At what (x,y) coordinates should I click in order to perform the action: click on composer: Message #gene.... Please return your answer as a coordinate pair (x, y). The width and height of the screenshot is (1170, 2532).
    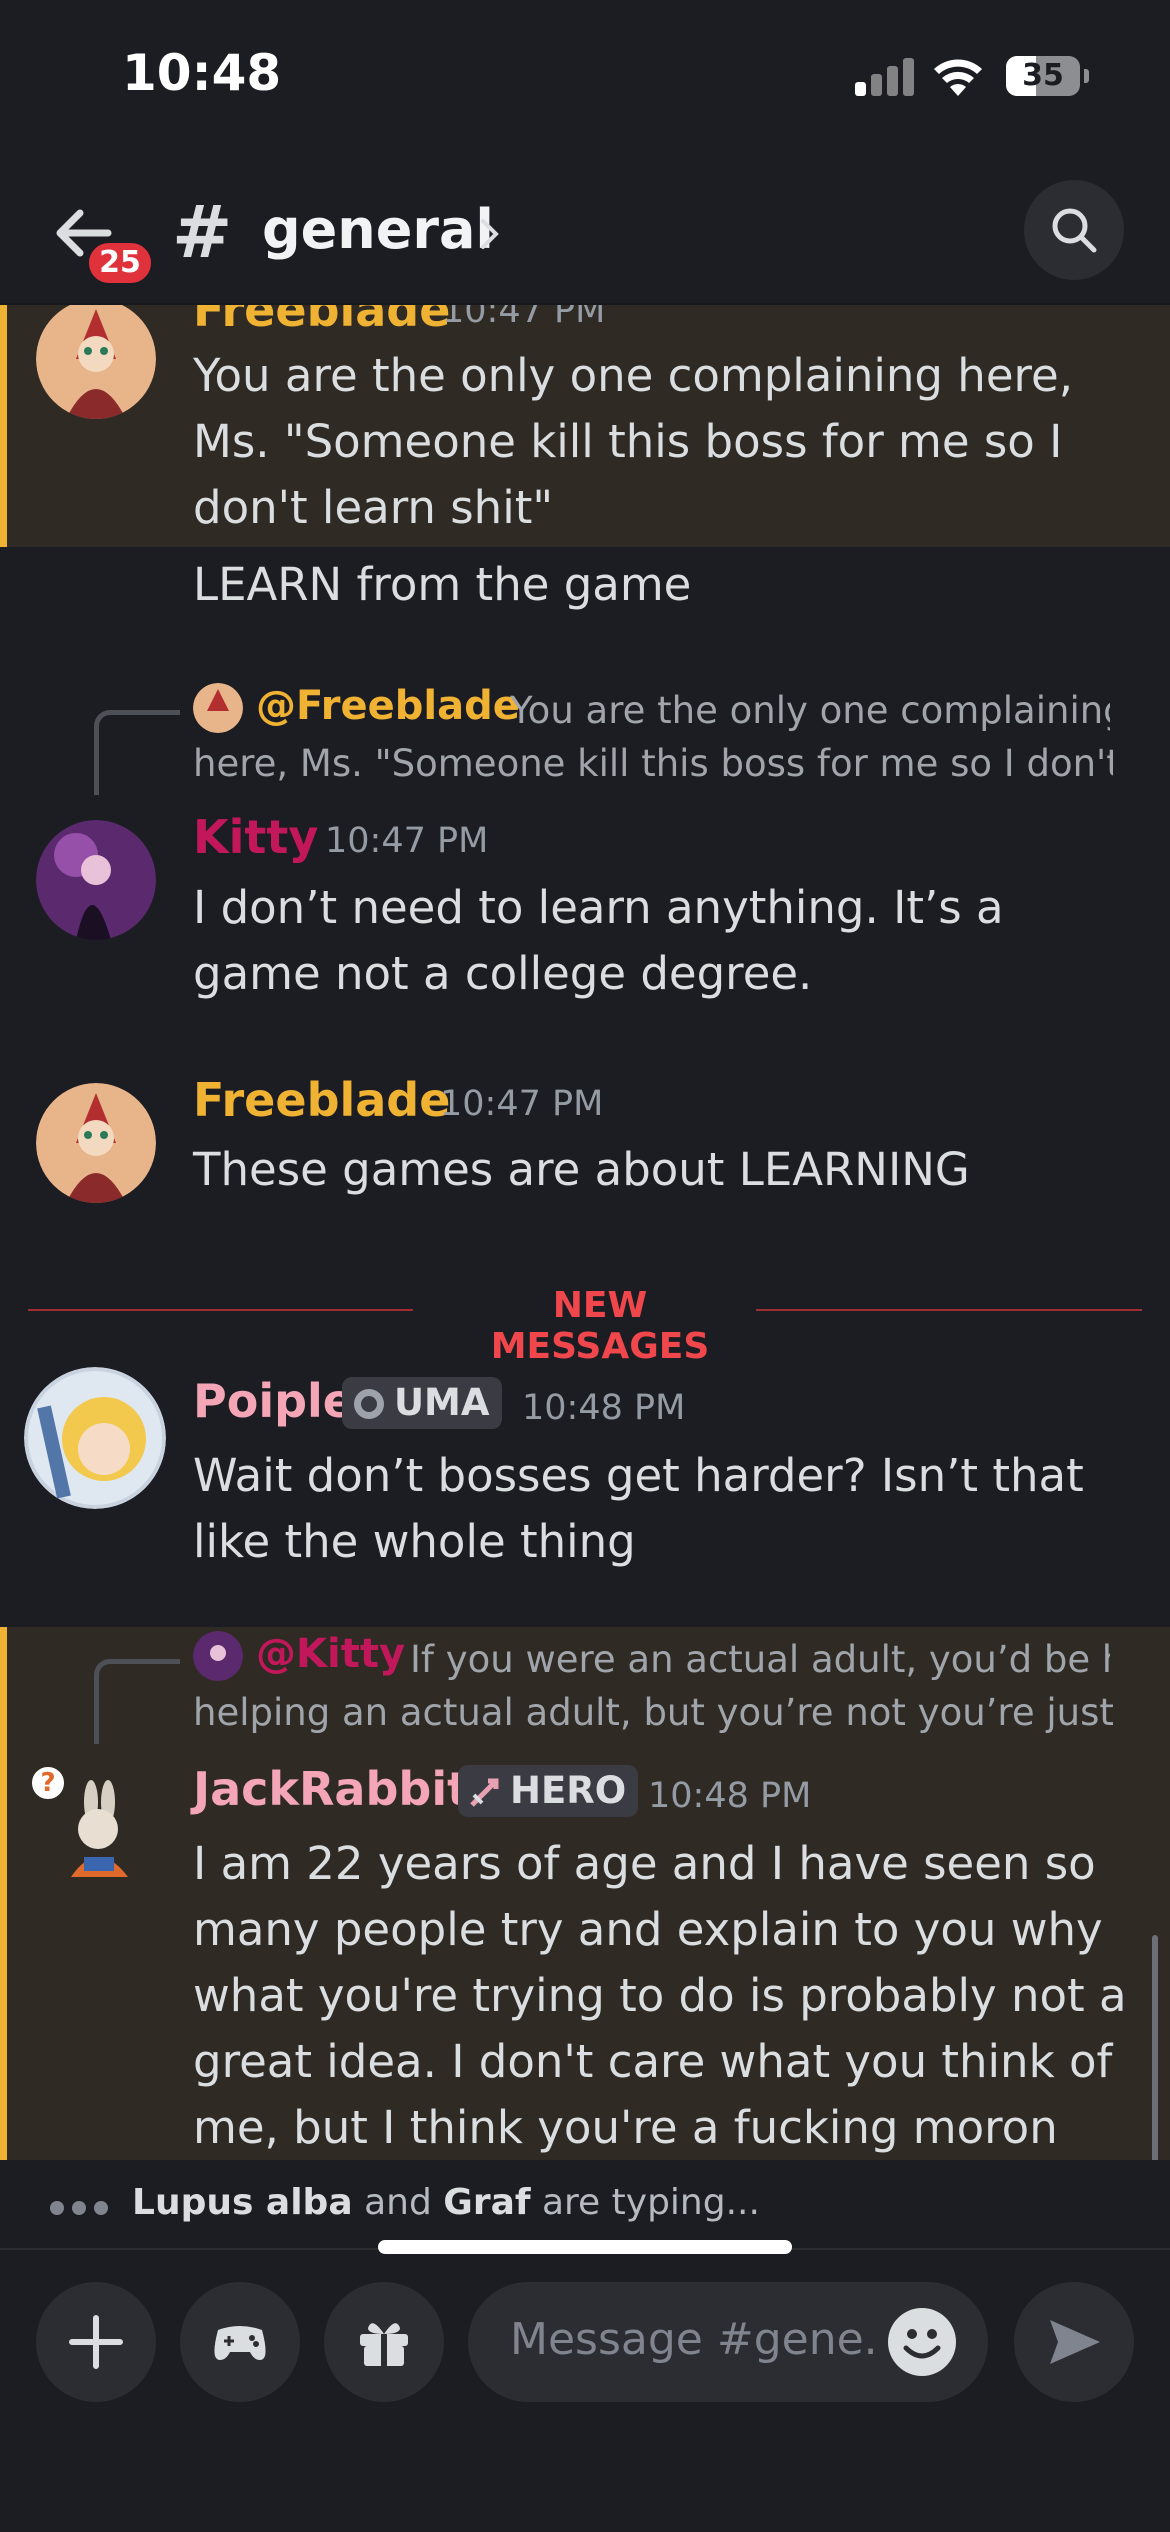
    Looking at the image, I should click on (585, 2392).